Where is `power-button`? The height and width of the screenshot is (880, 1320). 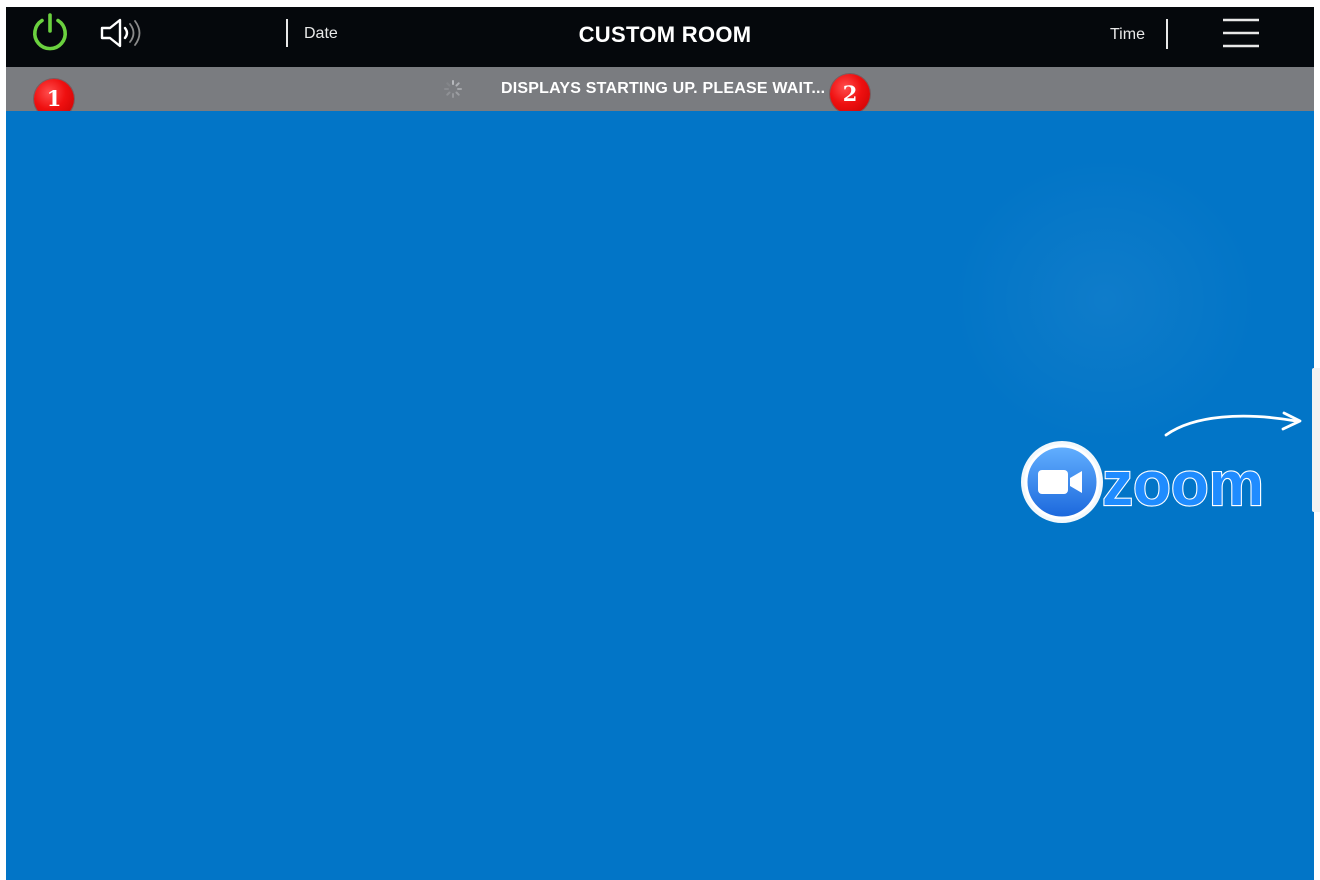
power-button is located at coordinates (50, 33).